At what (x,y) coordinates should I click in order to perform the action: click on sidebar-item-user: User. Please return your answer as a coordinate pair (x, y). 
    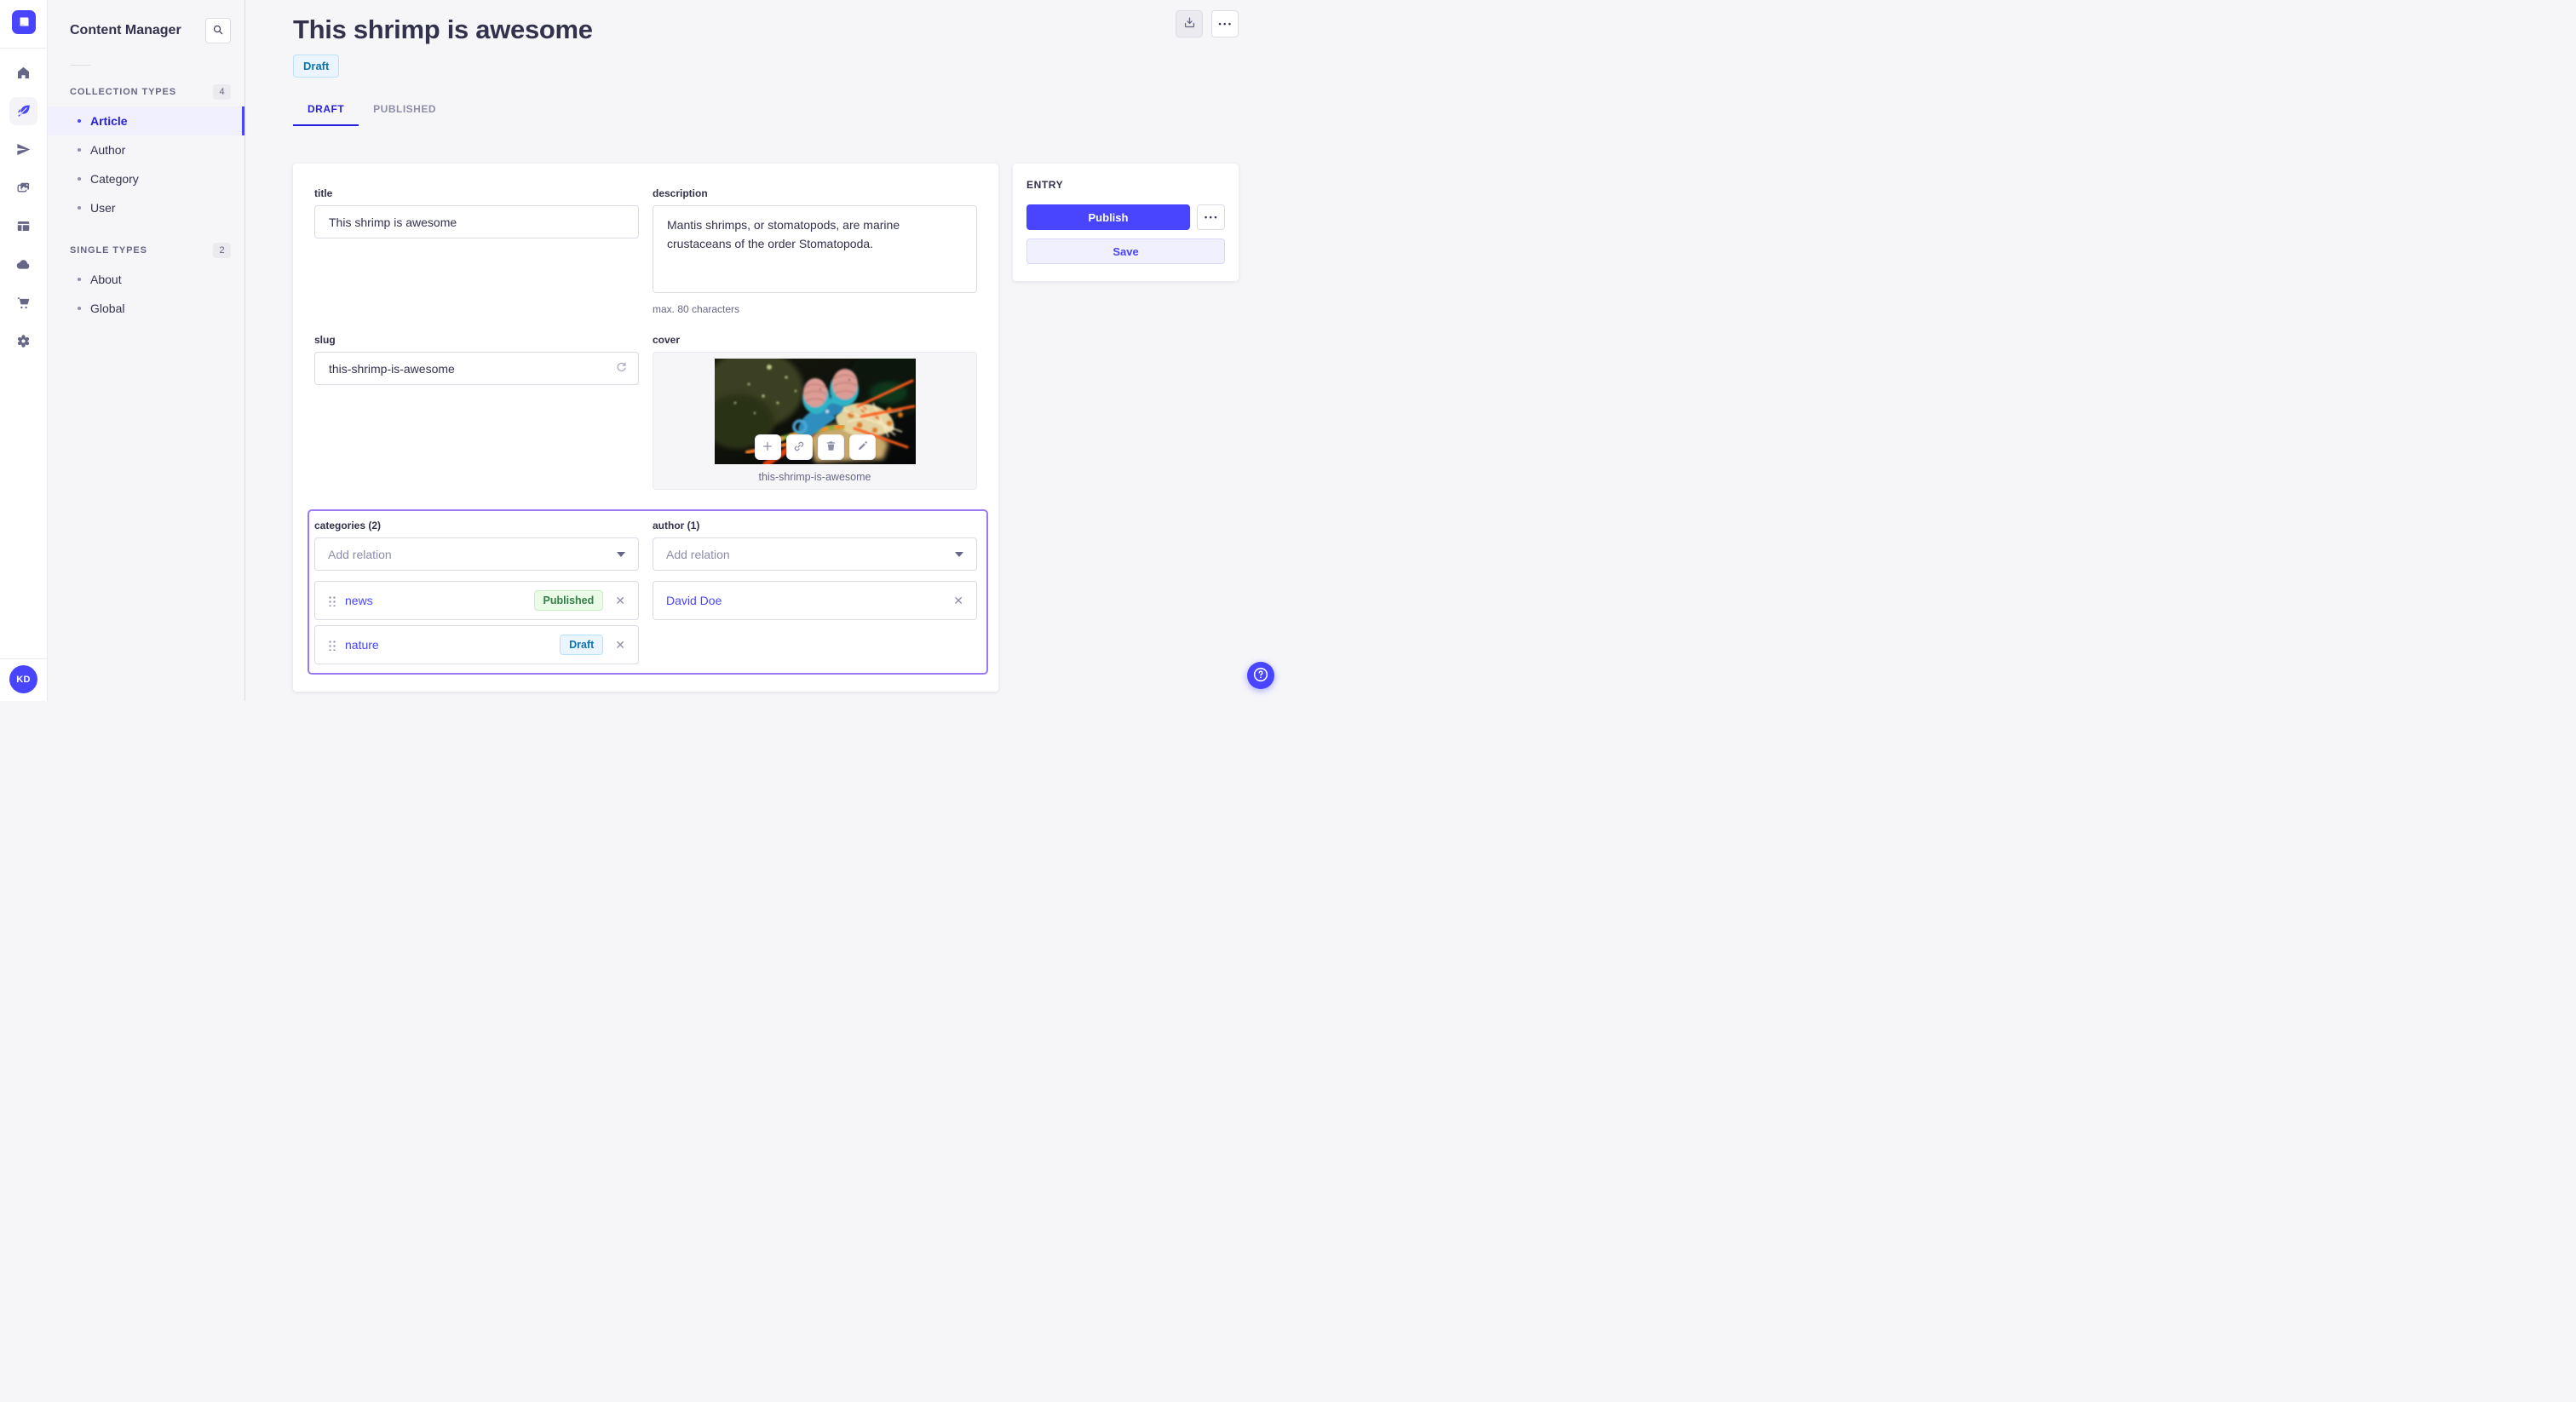
    Looking at the image, I should click on (146, 207).